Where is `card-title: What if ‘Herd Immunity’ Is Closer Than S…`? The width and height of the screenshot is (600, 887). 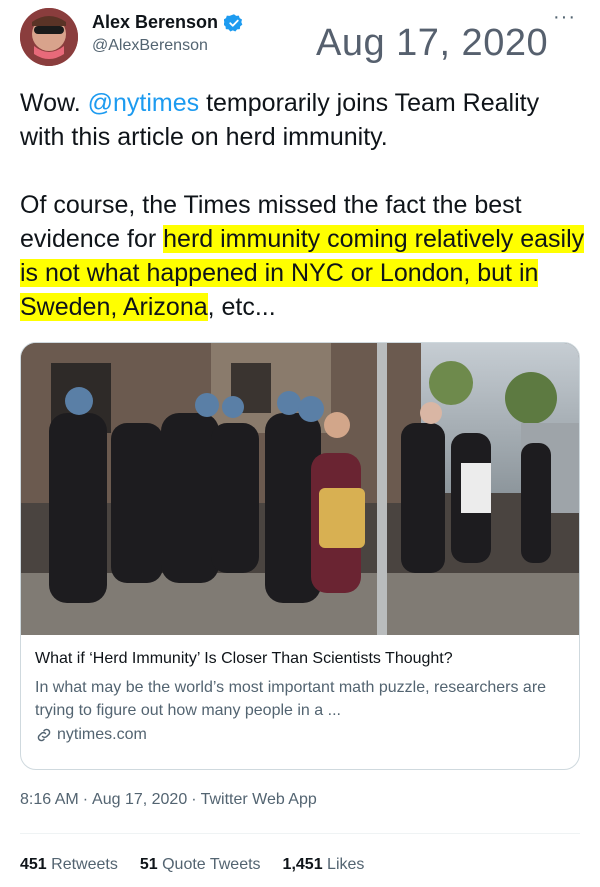
card-title: What if ‘Herd Immunity’ Is Closer Than S… is located at coordinates (300, 659).